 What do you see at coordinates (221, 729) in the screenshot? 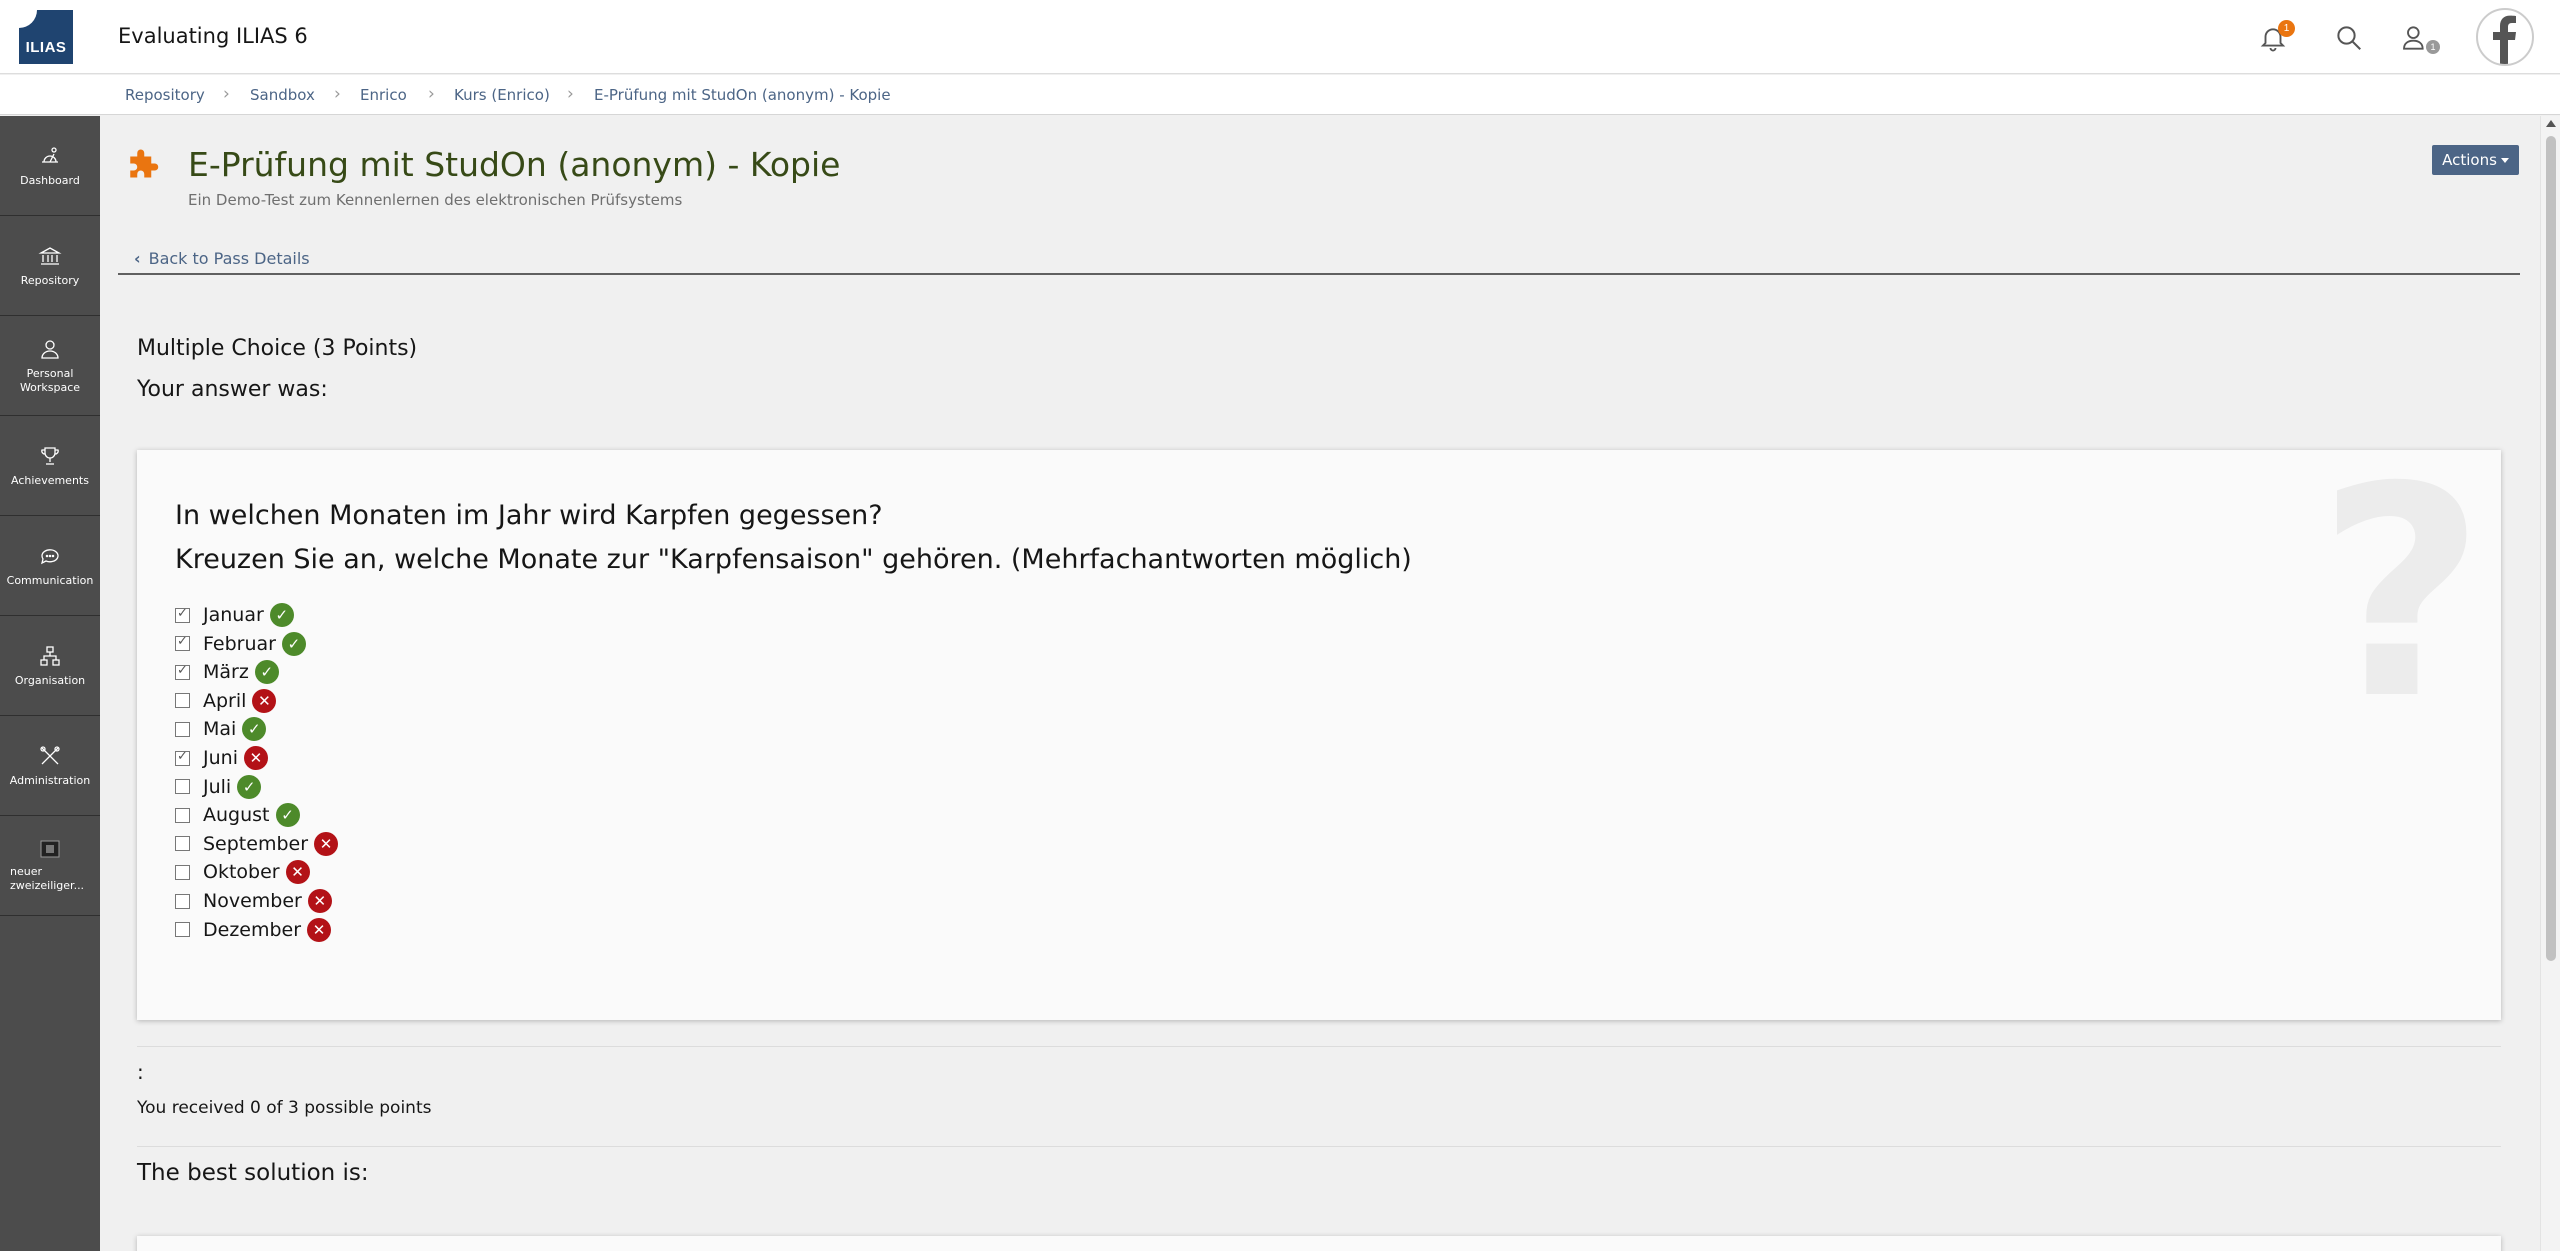
I see `answer-option: Mai ✓` at bounding box center [221, 729].